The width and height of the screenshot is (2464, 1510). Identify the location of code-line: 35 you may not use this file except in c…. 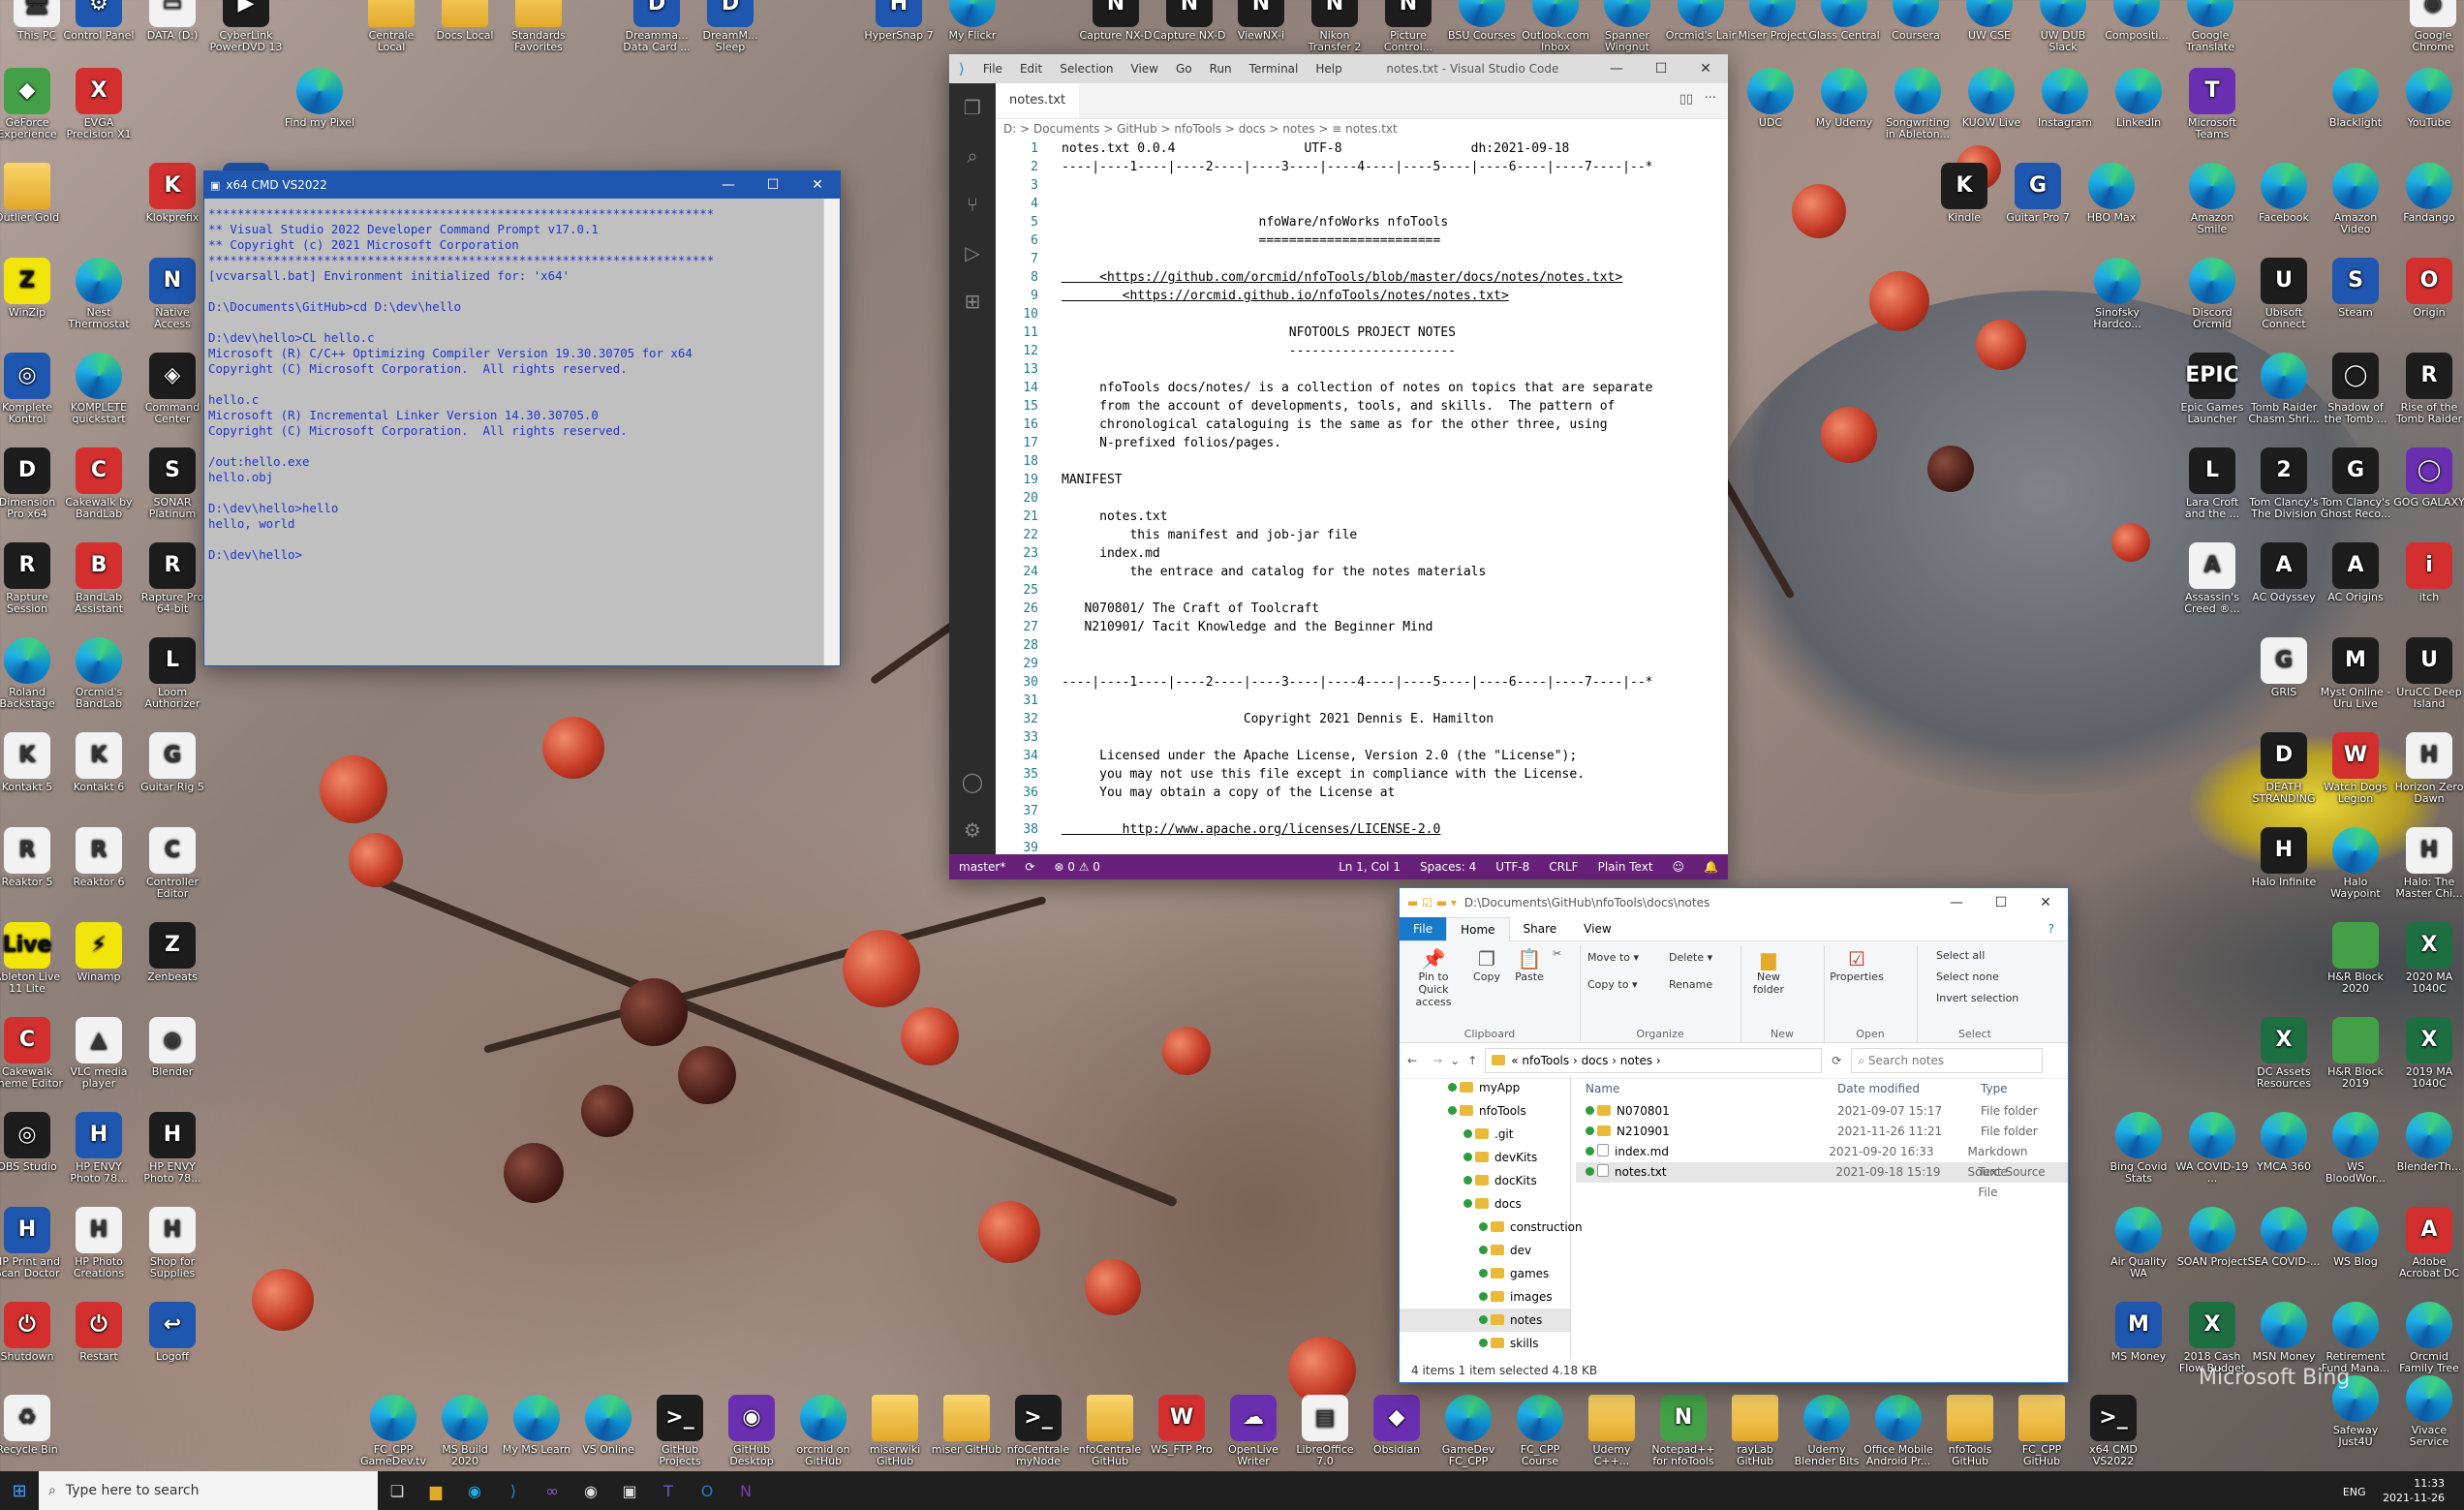
(1352, 774).